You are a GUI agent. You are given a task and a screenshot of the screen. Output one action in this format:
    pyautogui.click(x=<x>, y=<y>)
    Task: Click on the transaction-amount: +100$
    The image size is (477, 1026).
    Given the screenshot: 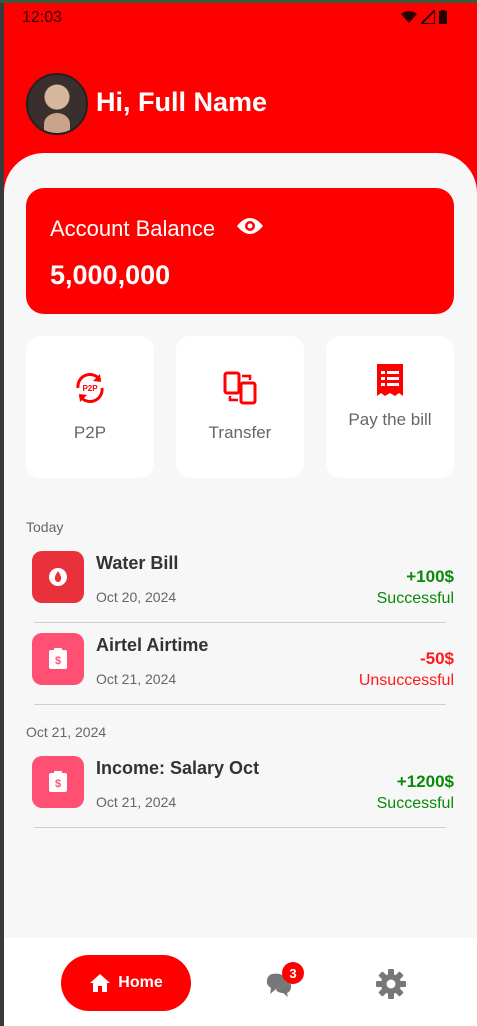 What is the action you would take?
    pyautogui.click(x=430, y=576)
    